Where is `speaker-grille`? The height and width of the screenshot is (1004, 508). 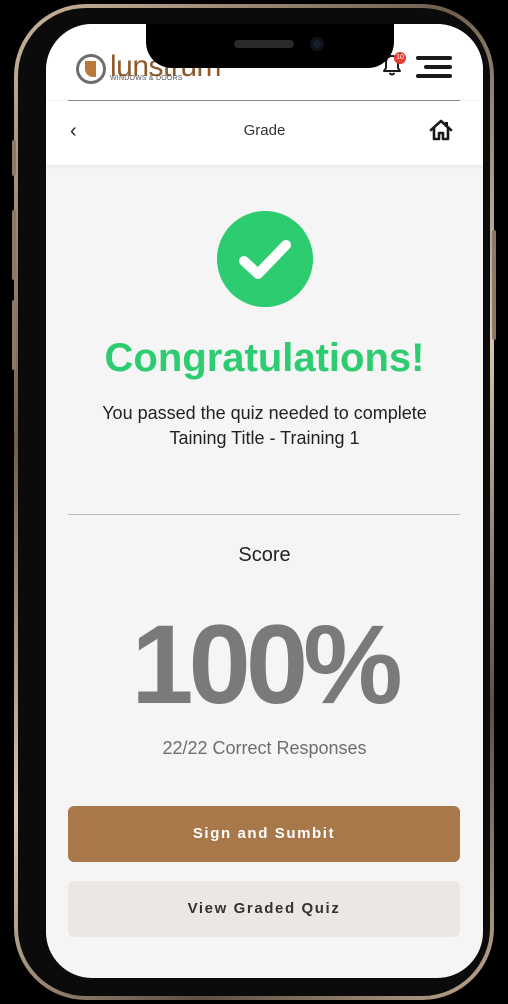
speaker-grille is located at coordinates (264, 44).